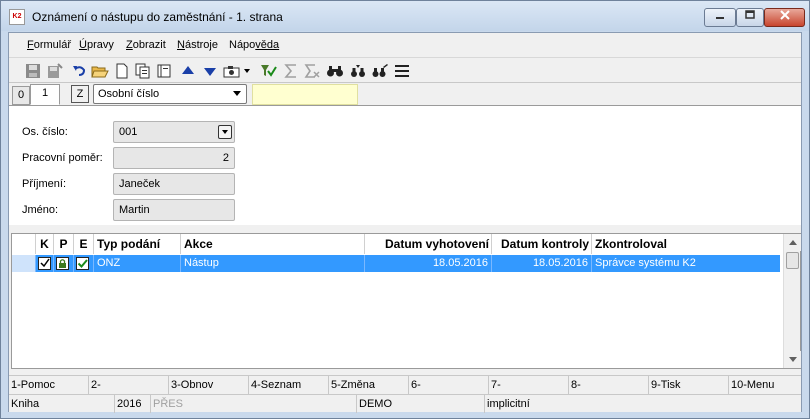 This screenshot has height=419, width=810. I want to click on fkey-10: 10-Menu, so click(765, 385).